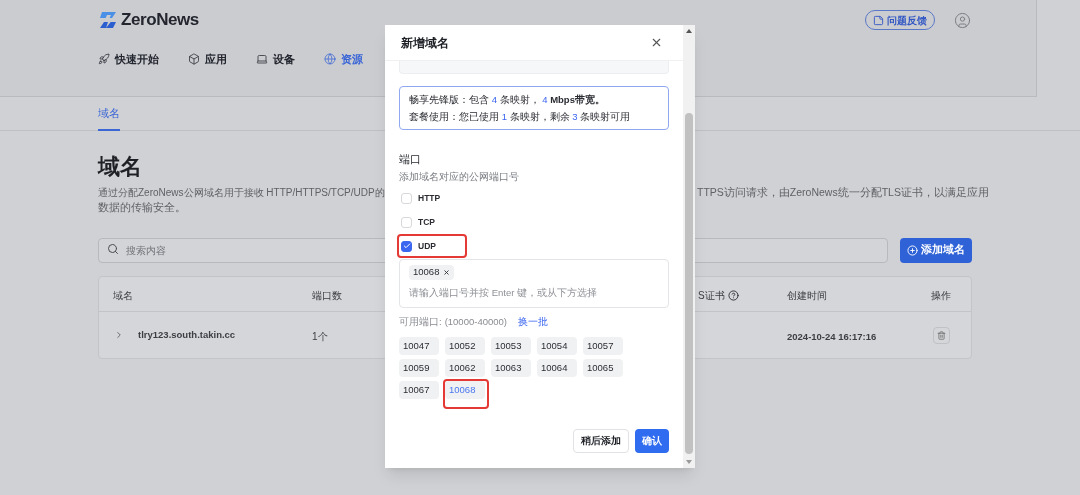 This screenshot has height=495, width=1080. Describe the element at coordinates (652, 441) in the screenshot. I see `confirm-button: 确认` at that location.